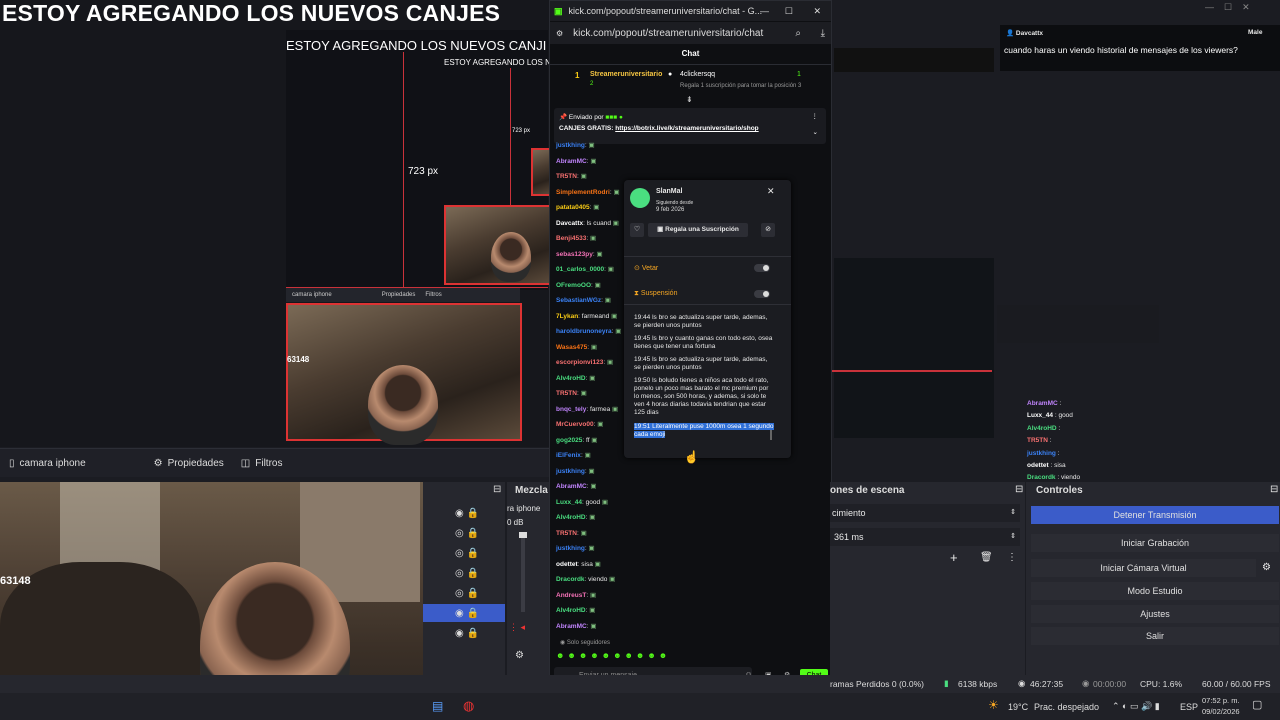 The image size is (1280, 720). Describe the element at coordinates (1266, 567) in the screenshot. I see `virtual-cam-settings-icon: ⚙` at that location.